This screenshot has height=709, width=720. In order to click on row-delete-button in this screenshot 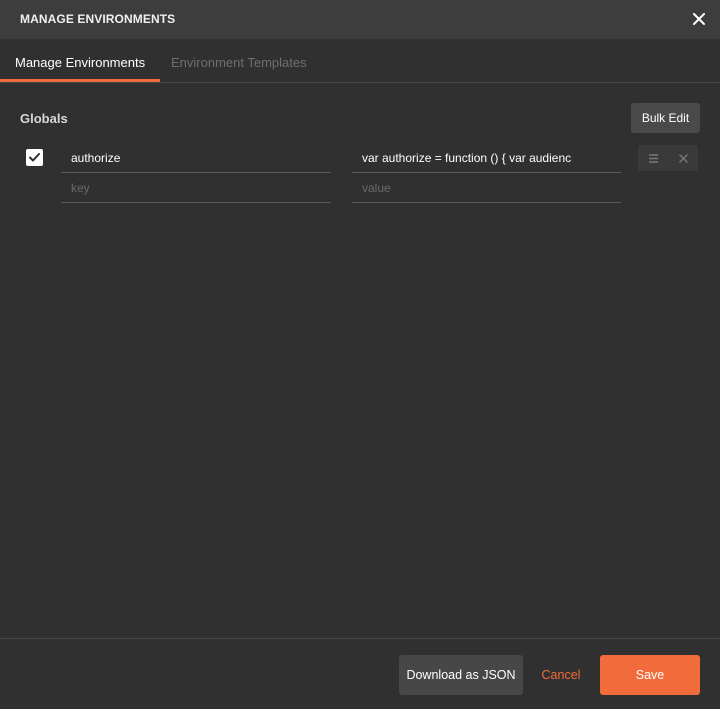, I will do `click(683, 158)`.